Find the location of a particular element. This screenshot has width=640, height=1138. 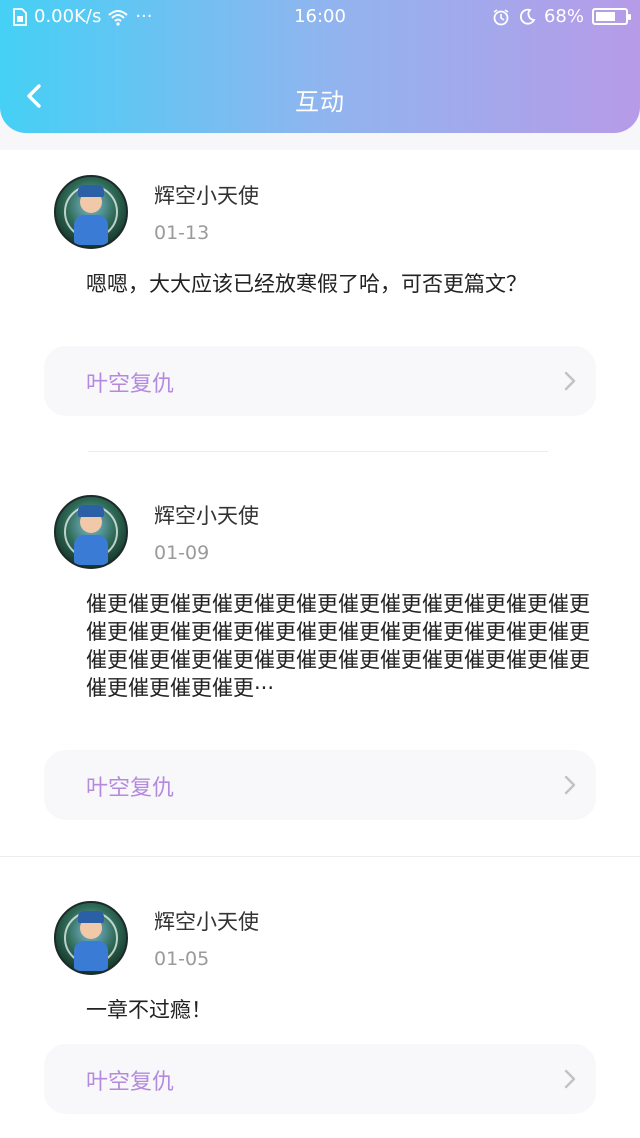

page-title: 互动 is located at coordinates (320, 102).